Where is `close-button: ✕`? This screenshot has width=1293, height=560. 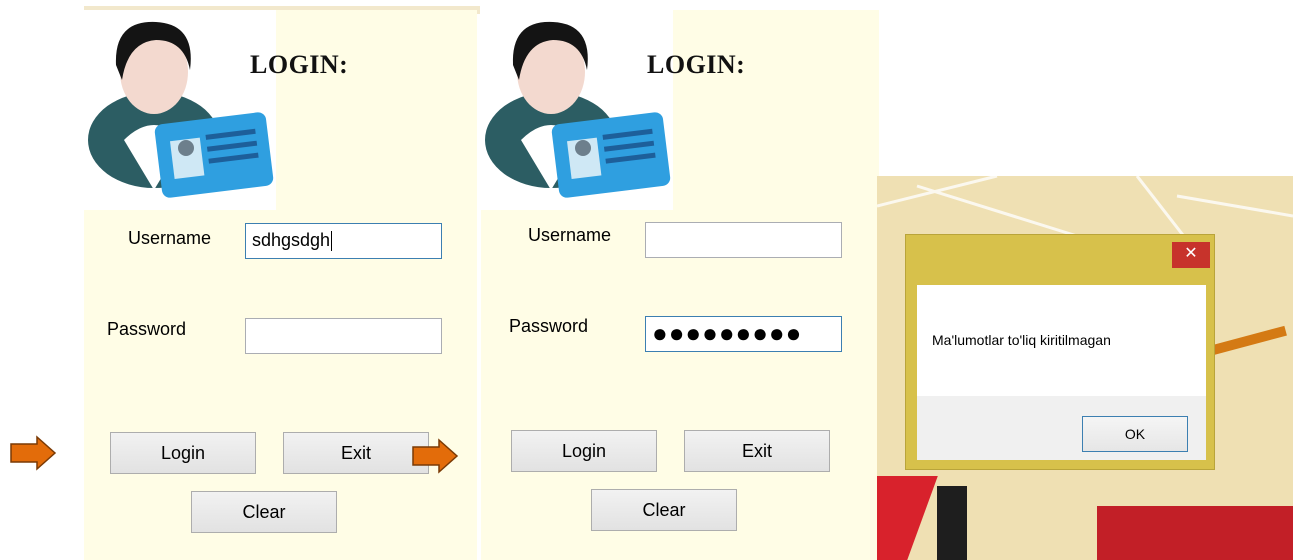 close-button: ✕ is located at coordinates (1191, 255).